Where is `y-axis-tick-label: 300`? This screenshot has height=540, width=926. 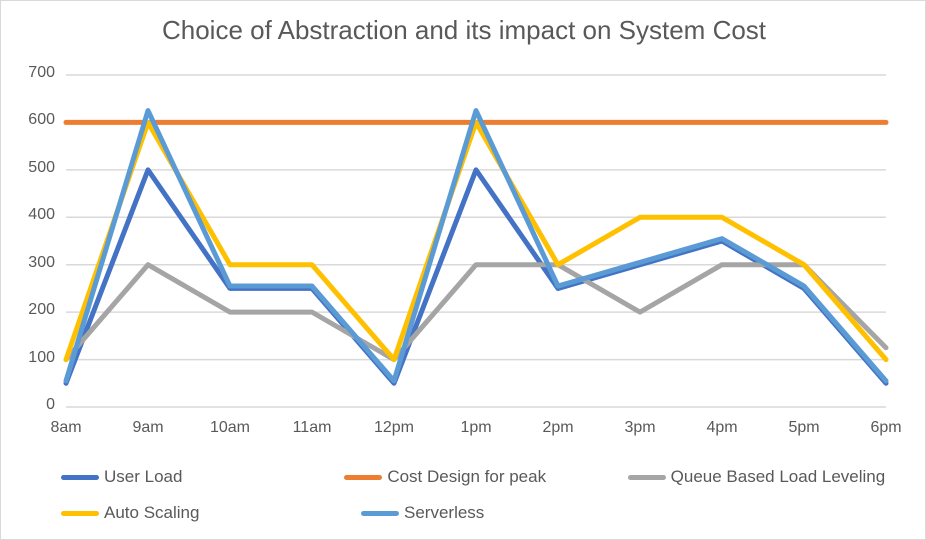 y-axis-tick-label: 300 is located at coordinates (41, 262).